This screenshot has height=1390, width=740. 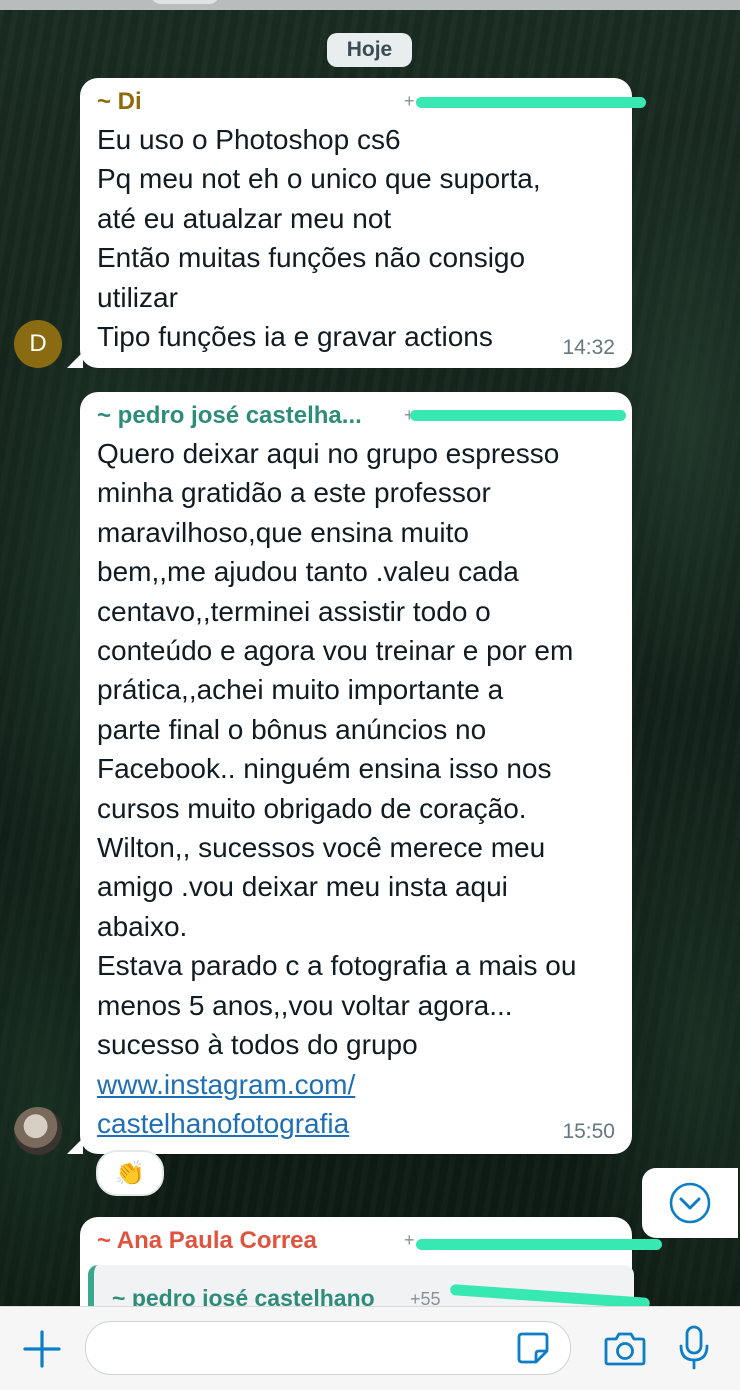 I want to click on chevron-down-circle-icon, so click(x=690, y=1203).